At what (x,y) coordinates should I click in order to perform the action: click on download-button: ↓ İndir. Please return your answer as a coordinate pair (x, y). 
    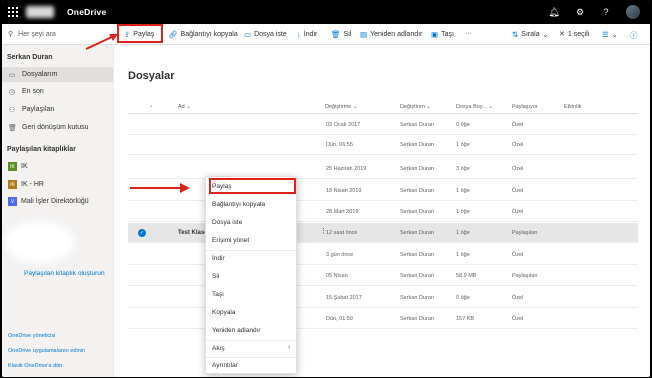
    Looking at the image, I should click on (307, 34).